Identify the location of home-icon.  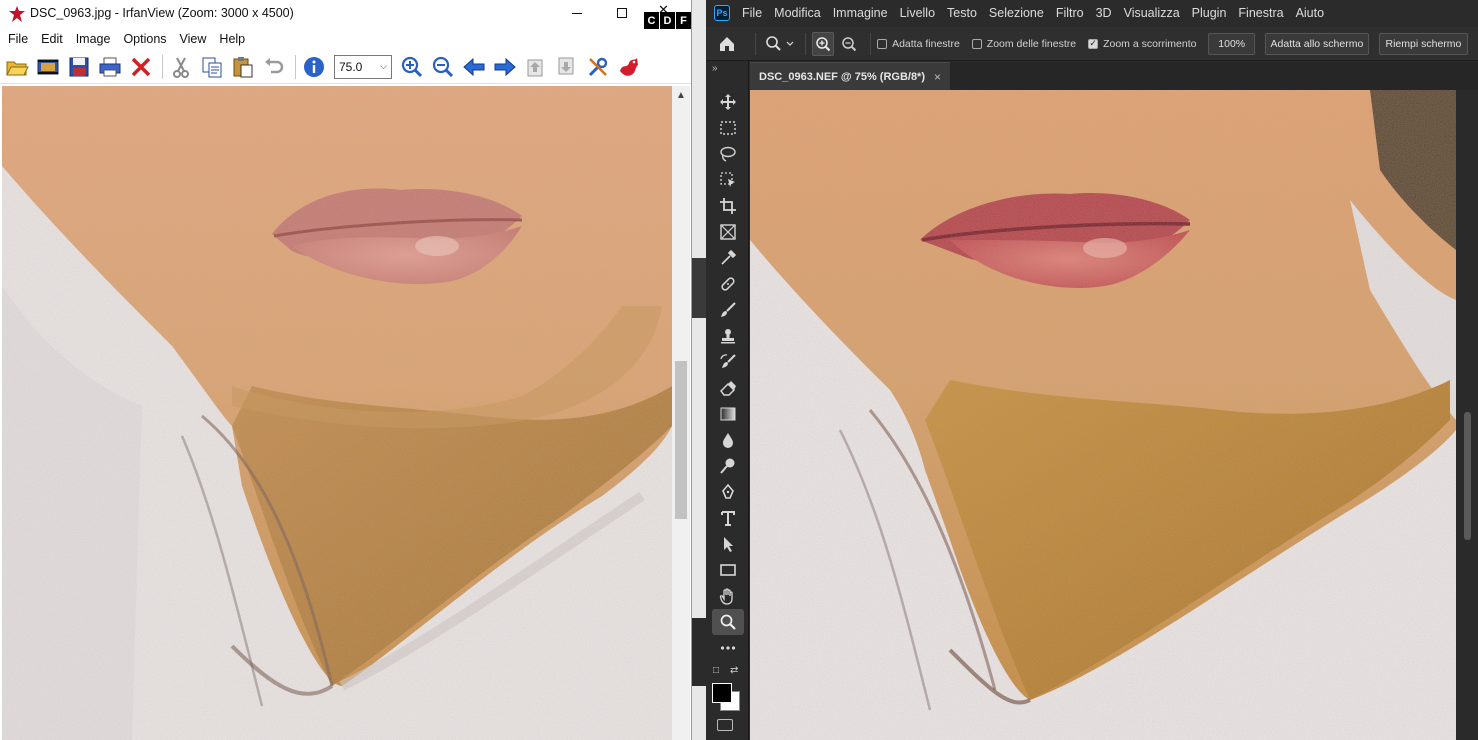
(727, 44).